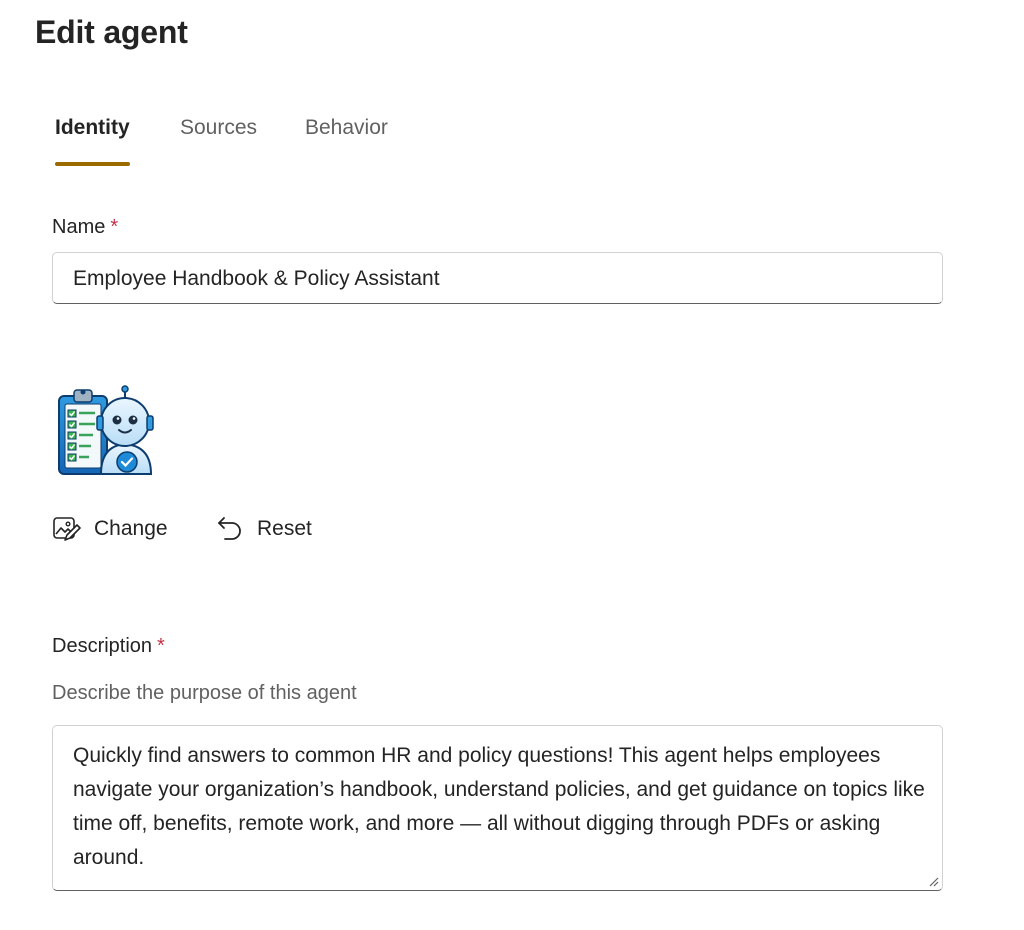 The image size is (1024, 930). I want to click on name-input-value: Employee Handbook & Policy Assistant, so click(256, 278).